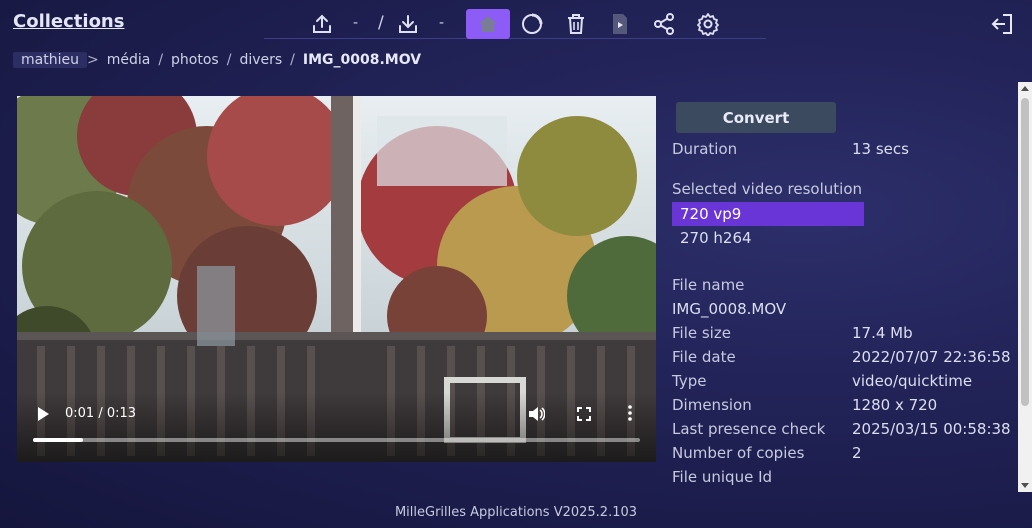  I want to click on file-name-label: File name, so click(708, 285).